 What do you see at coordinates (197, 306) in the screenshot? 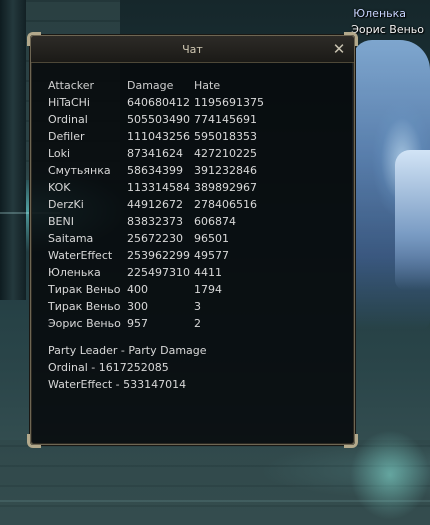
I see `hate-cell: 3` at bounding box center [197, 306].